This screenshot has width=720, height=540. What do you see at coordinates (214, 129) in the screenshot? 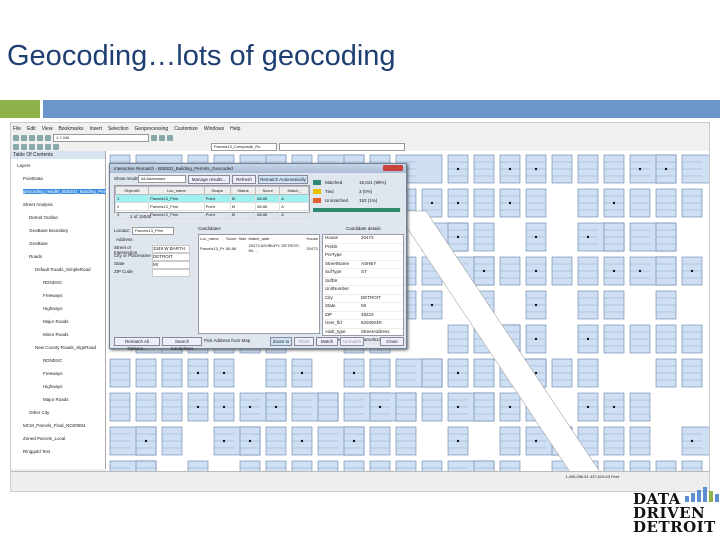
I see `menu-item-windows: Windows` at bounding box center [214, 129].